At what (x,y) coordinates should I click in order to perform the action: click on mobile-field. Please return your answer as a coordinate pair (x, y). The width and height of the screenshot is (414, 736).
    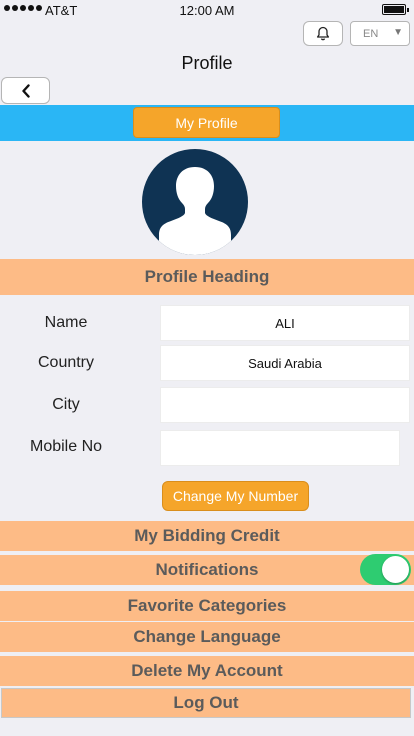
    Looking at the image, I should click on (280, 448).